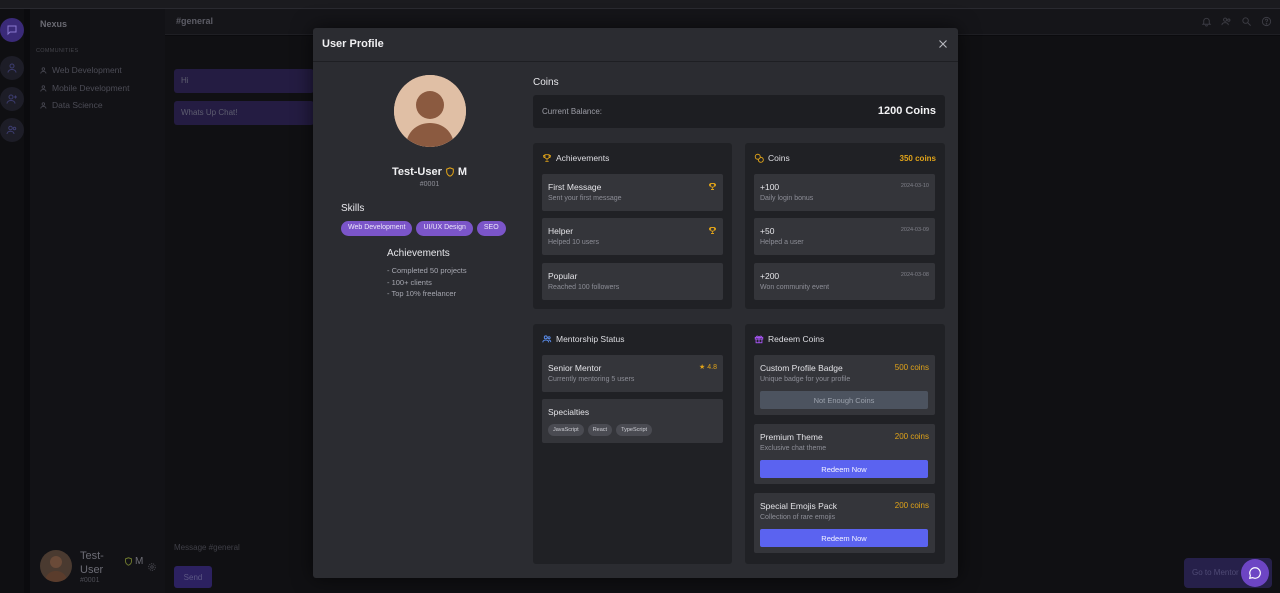  What do you see at coordinates (844, 281) in the screenshot?
I see `coin-transaction: +200 Won community event 2024-03-08` at bounding box center [844, 281].